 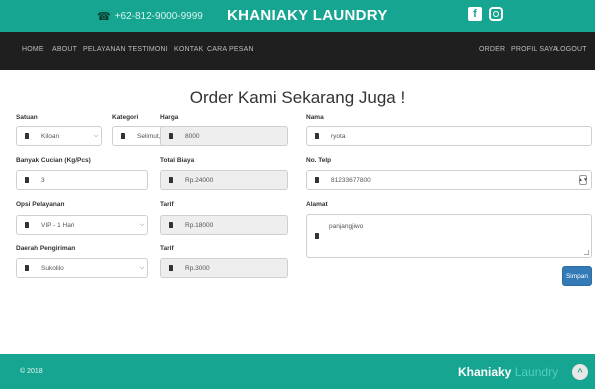 I want to click on opsi-pelayanan-label: Opsi Pelayanan, so click(x=40, y=204).